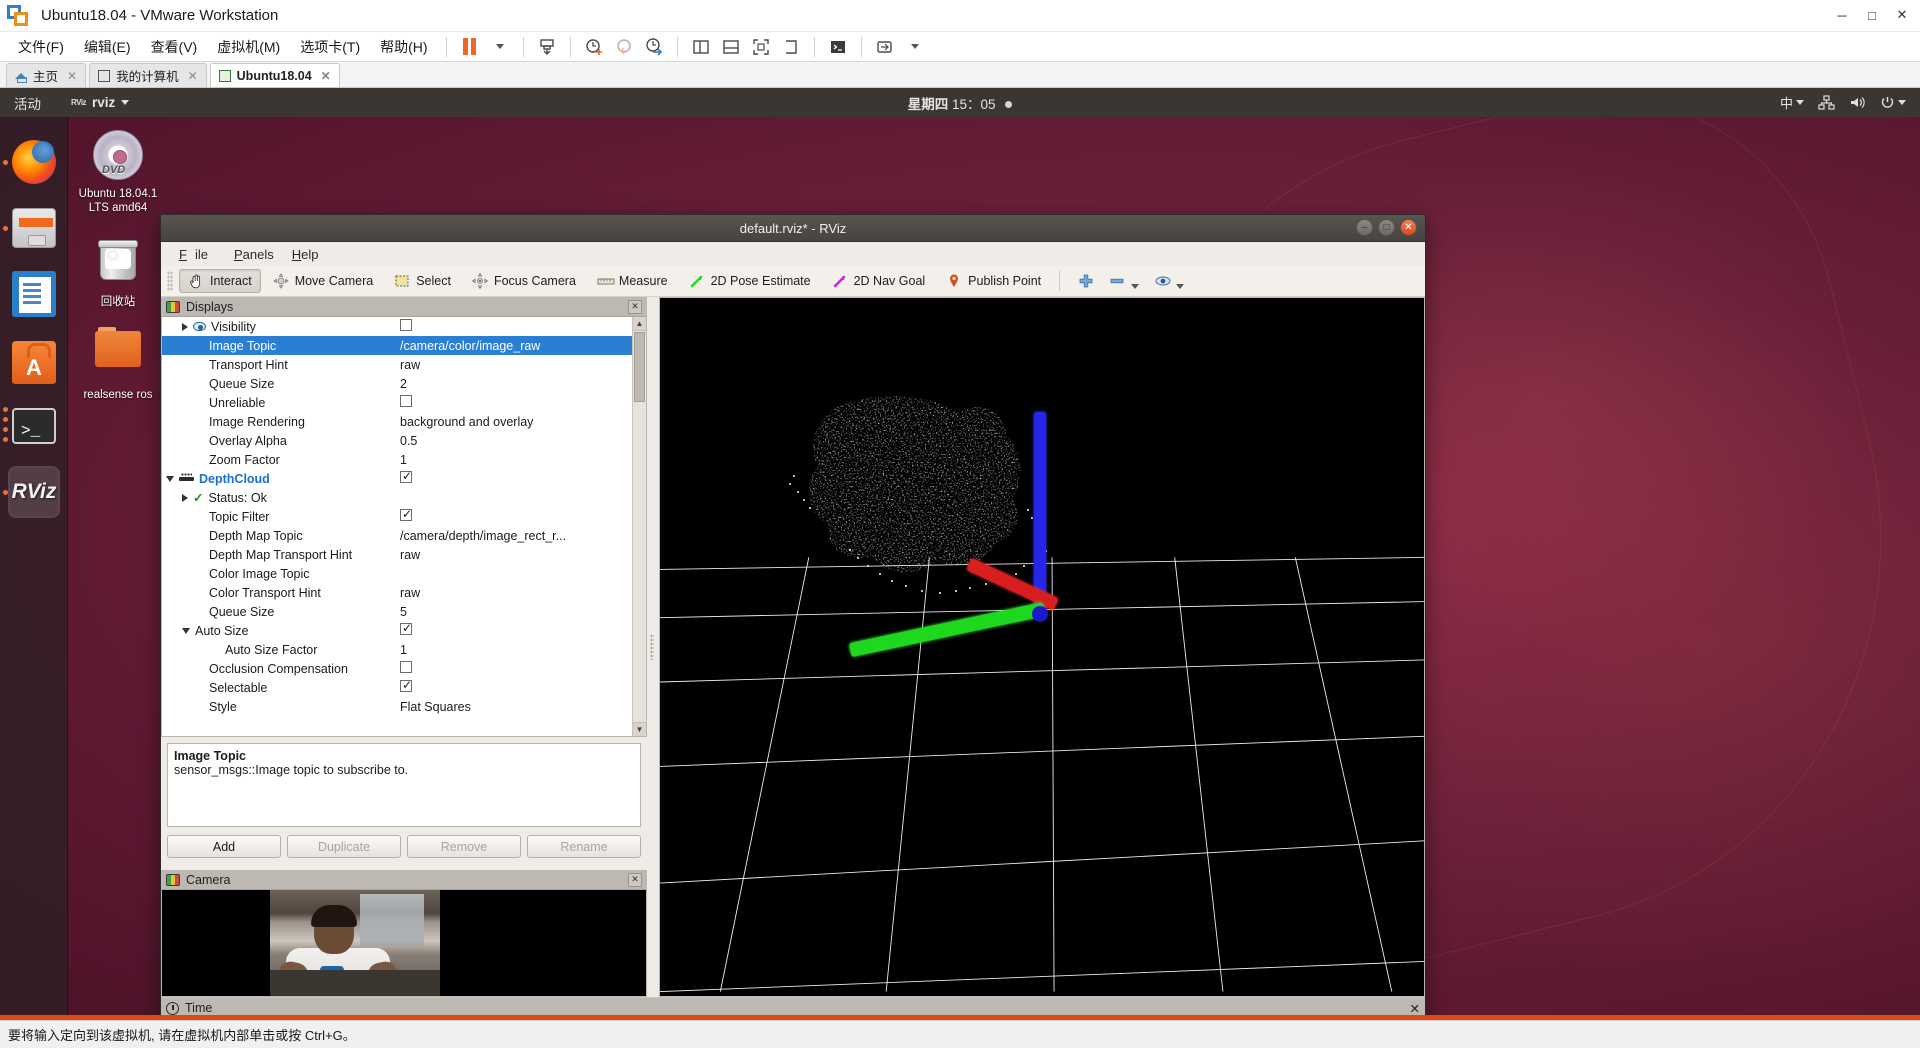 This screenshot has height=1048, width=1920. What do you see at coordinates (34, 162) in the screenshot?
I see `dock-item-firefox` at bounding box center [34, 162].